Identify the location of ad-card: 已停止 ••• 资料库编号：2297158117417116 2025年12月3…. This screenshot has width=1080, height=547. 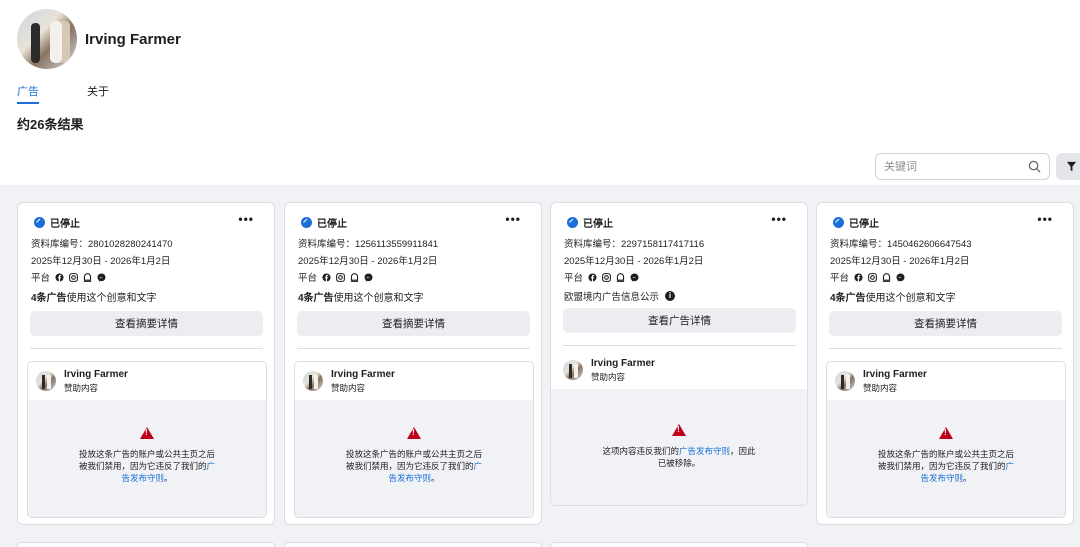
(679, 354).